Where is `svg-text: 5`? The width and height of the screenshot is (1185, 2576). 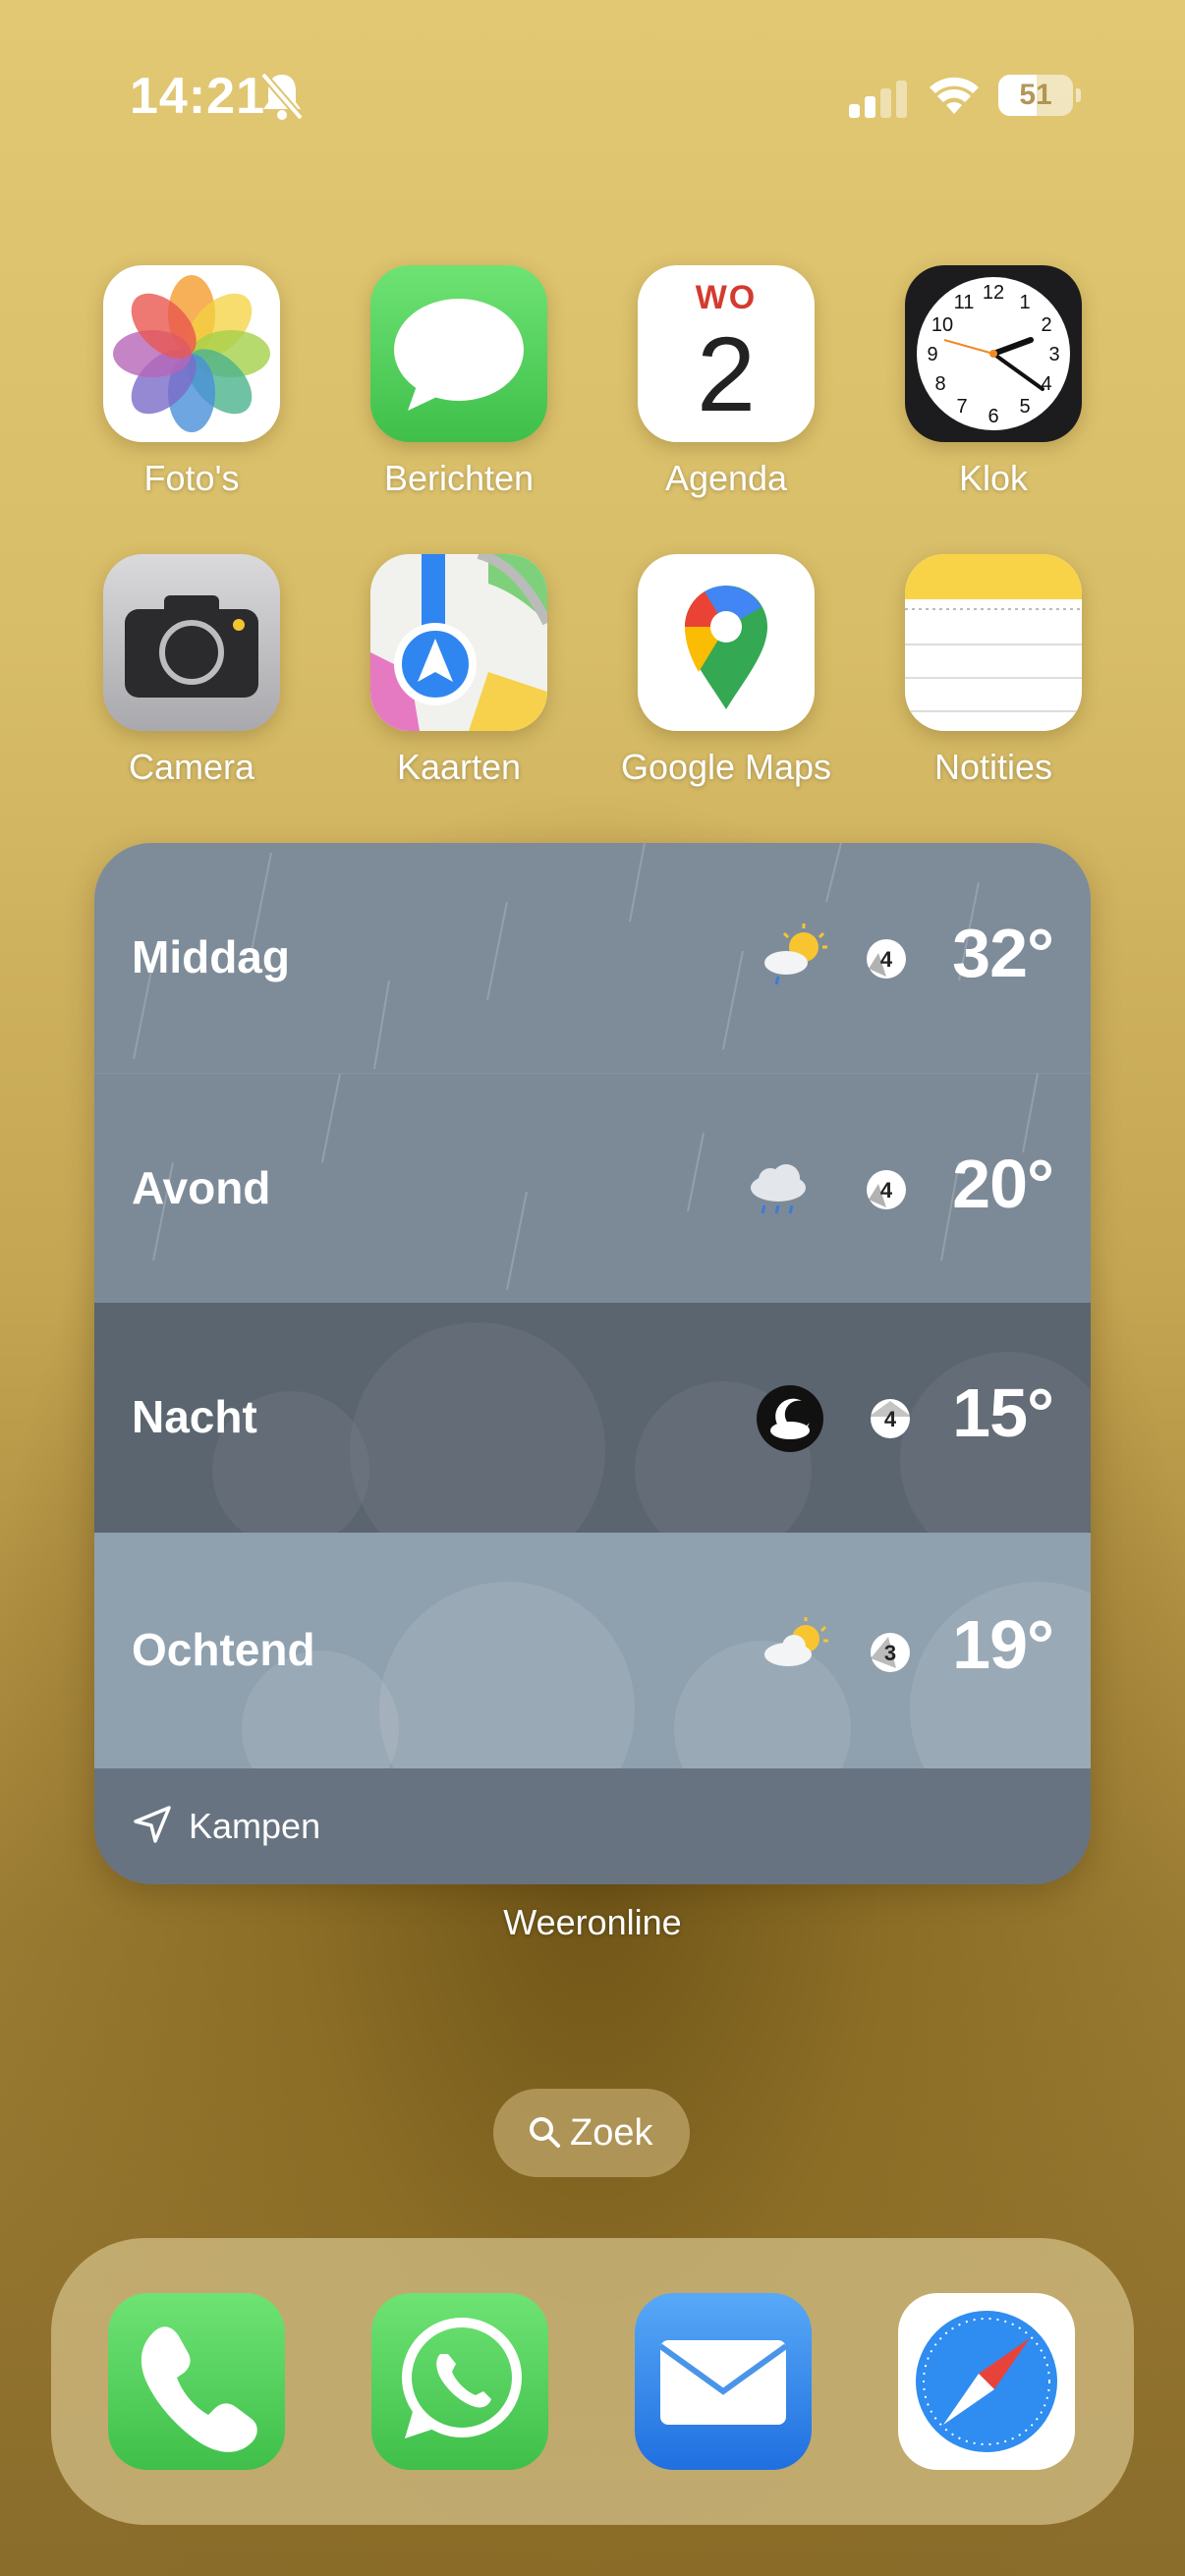
svg-text: 5 is located at coordinates (1025, 407).